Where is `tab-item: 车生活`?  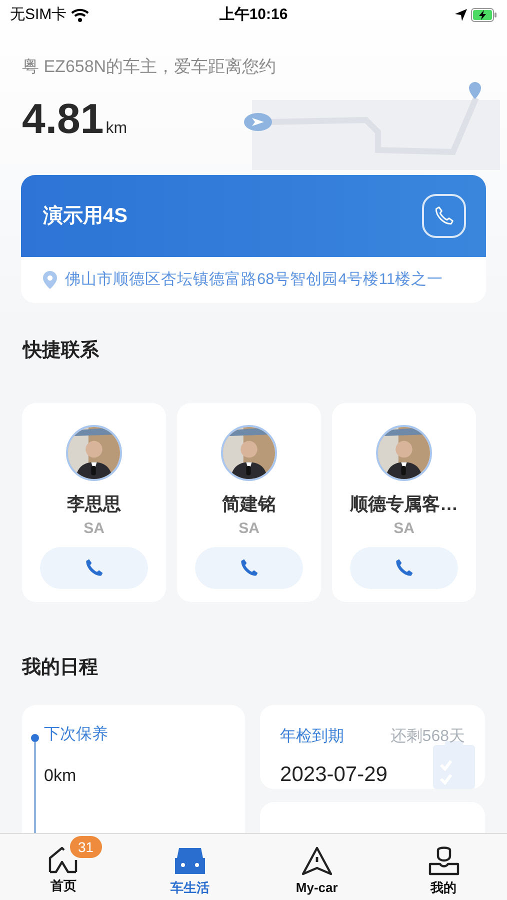
tab-item: 车生活 is located at coordinates (190, 867).